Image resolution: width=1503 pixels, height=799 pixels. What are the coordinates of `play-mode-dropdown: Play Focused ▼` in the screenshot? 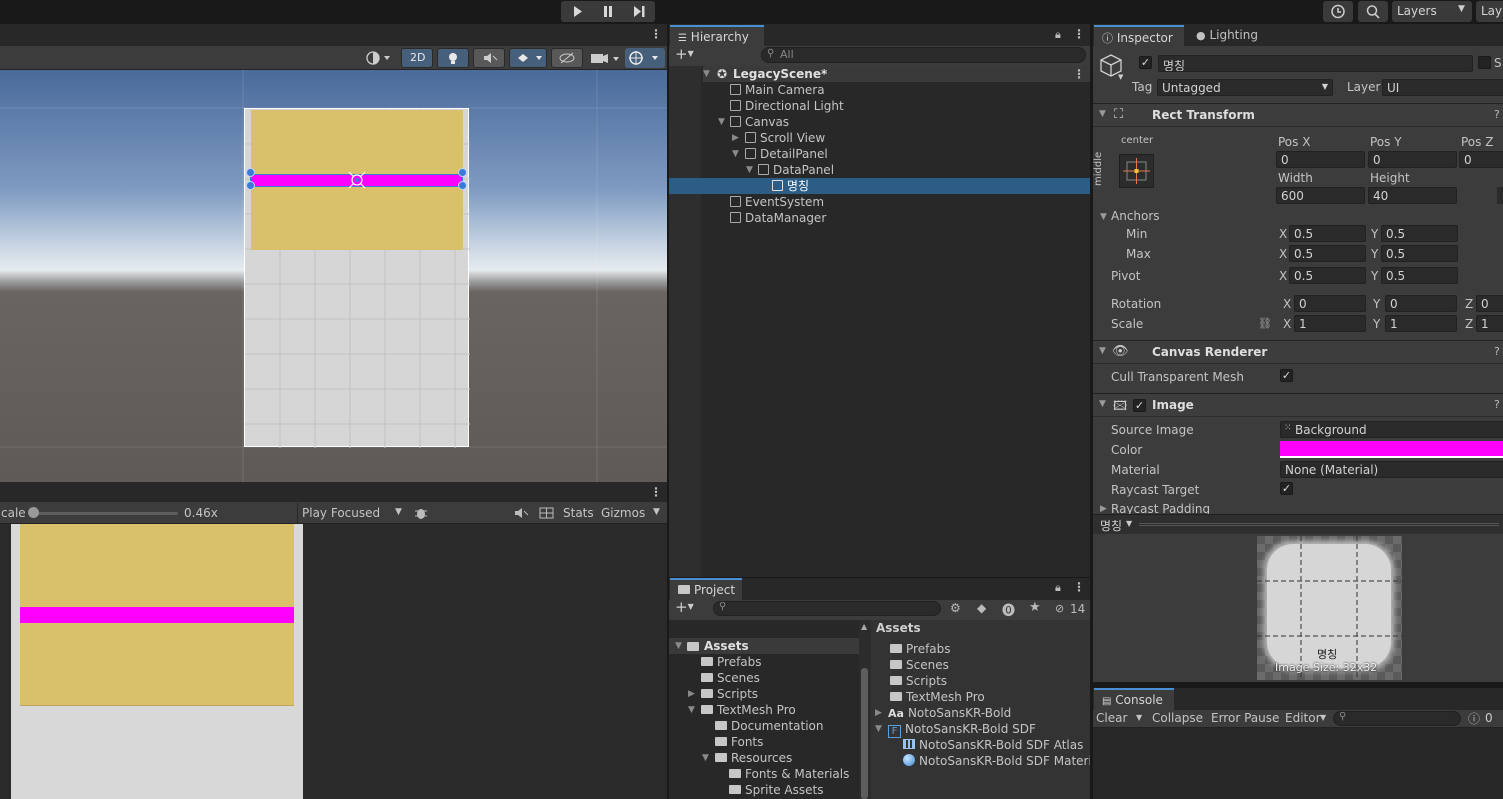 It's located at (352, 513).